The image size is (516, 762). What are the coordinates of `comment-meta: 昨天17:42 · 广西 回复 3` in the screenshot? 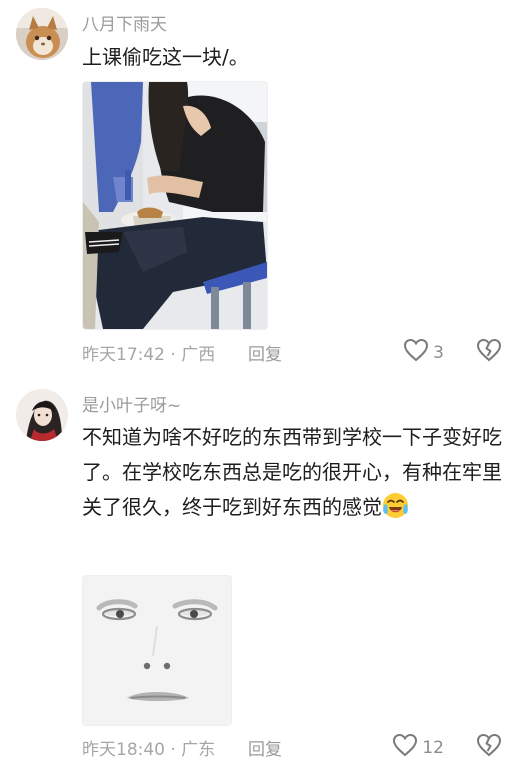 It's located at (292, 352).